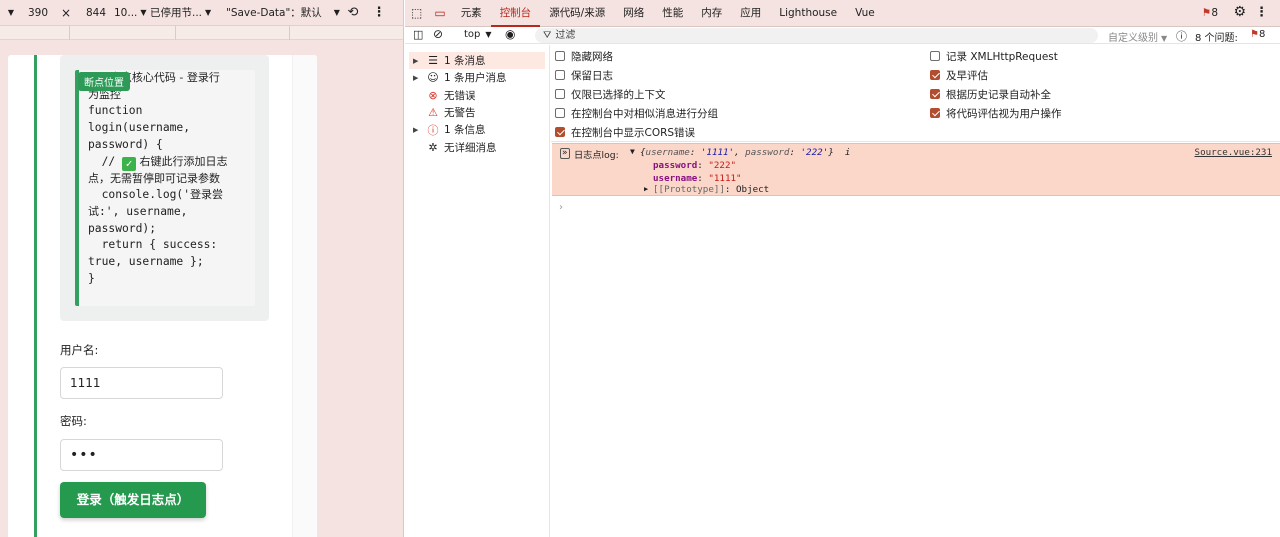 This screenshot has width=1280, height=537. What do you see at coordinates (1233, 152) in the screenshot?
I see `source-link: Source.vue:231` at bounding box center [1233, 152].